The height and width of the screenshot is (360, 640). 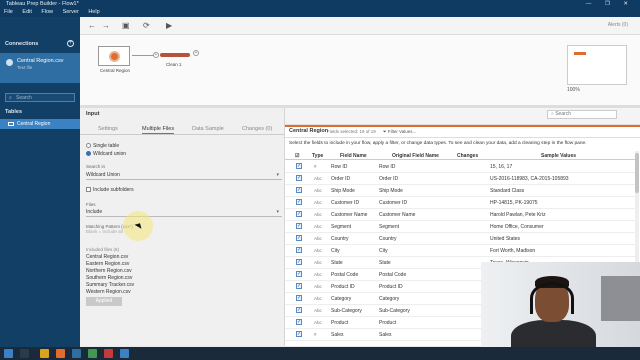 What do you see at coordinates (114, 56) in the screenshot?
I see `input-node` at bounding box center [114, 56].